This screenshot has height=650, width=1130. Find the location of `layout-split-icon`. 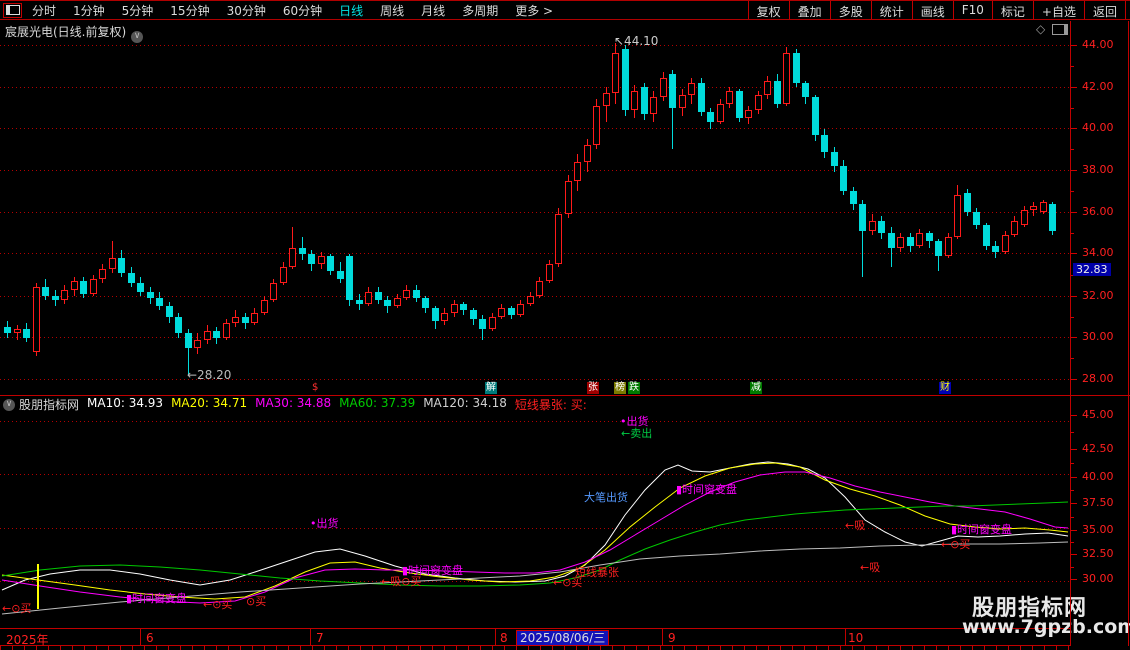

layout-split-icon is located at coordinates (12, 10).